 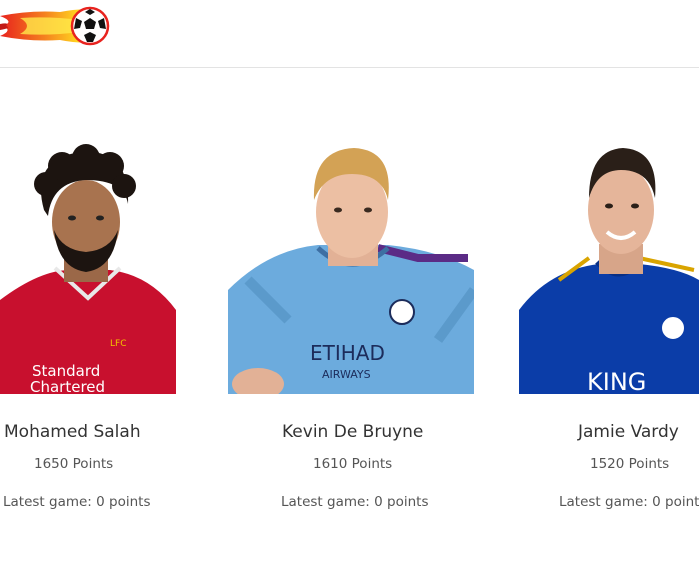 What do you see at coordinates (628, 432) in the screenshot?
I see `player-name: Jamie Vardy` at bounding box center [628, 432].